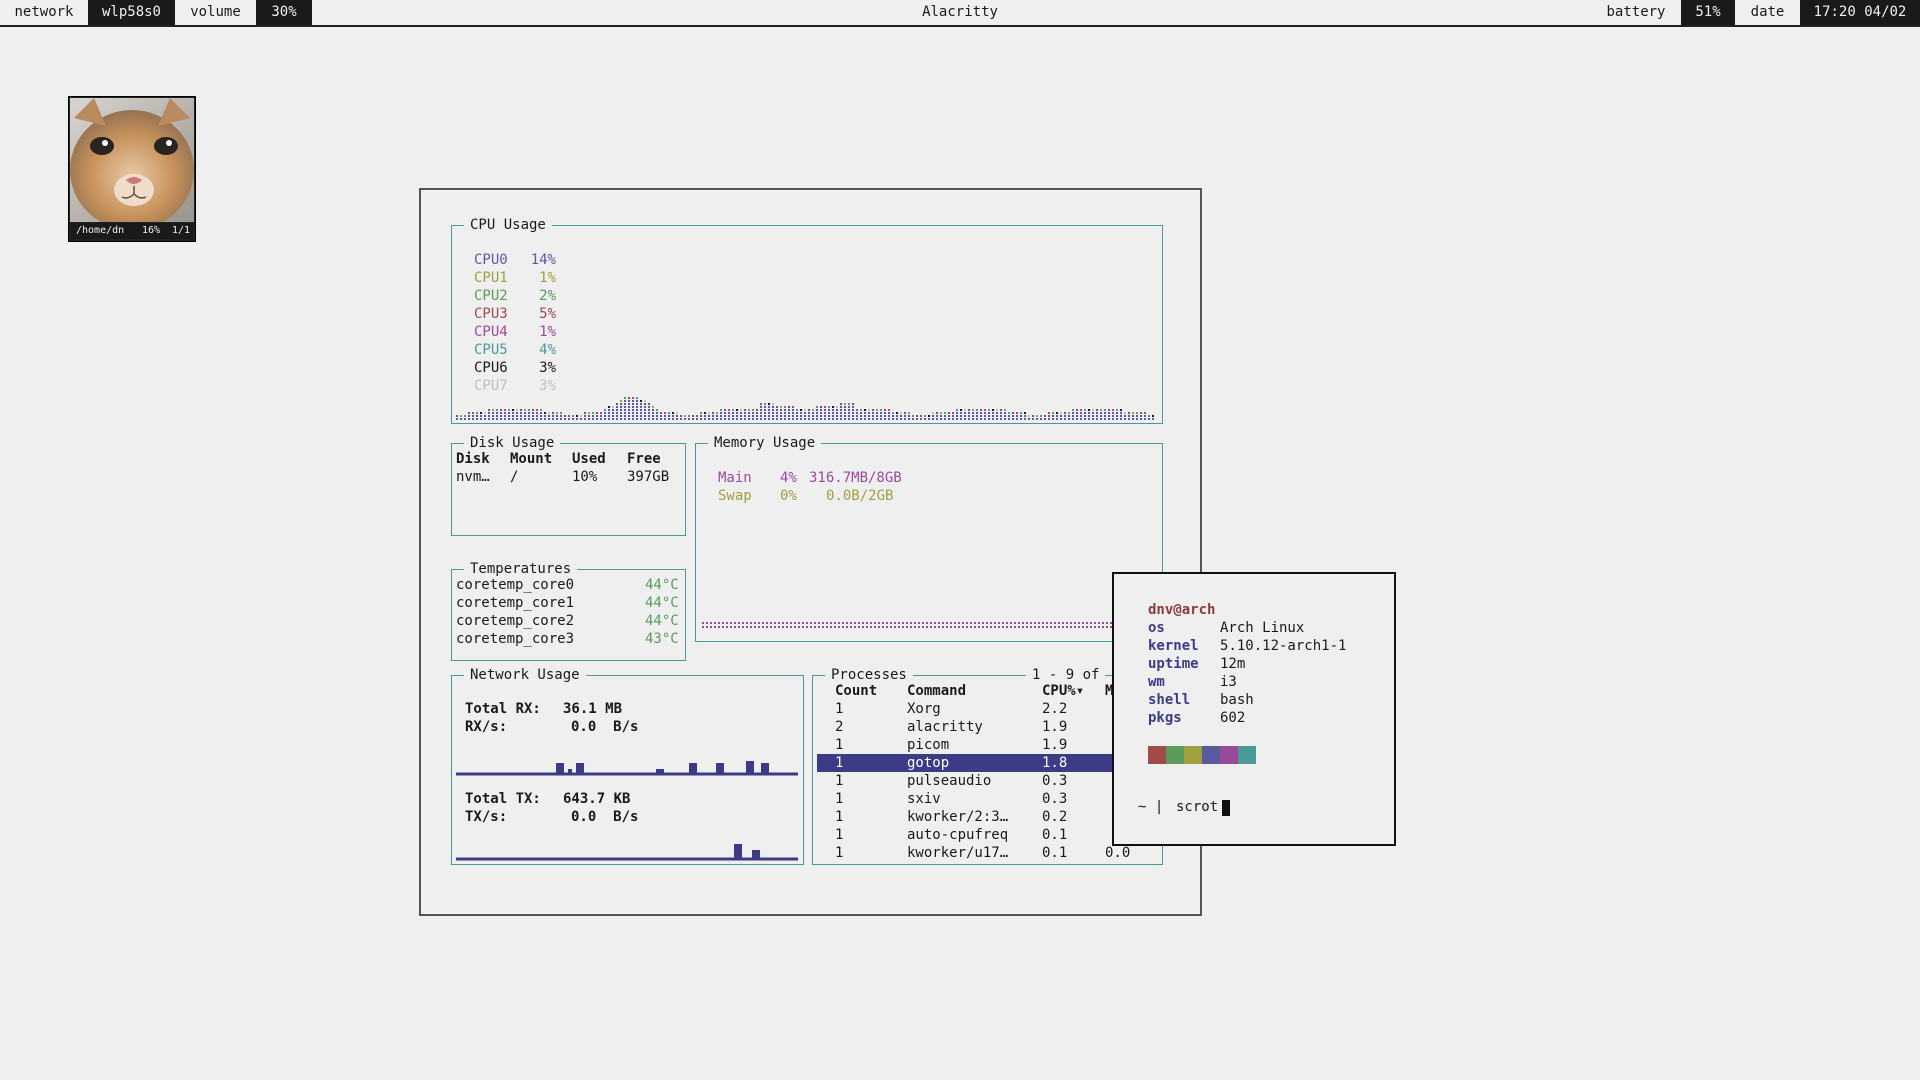  What do you see at coordinates (987, 727) in the screenshot?
I see `table-row: 2 alacritty 1.9` at bounding box center [987, 727].